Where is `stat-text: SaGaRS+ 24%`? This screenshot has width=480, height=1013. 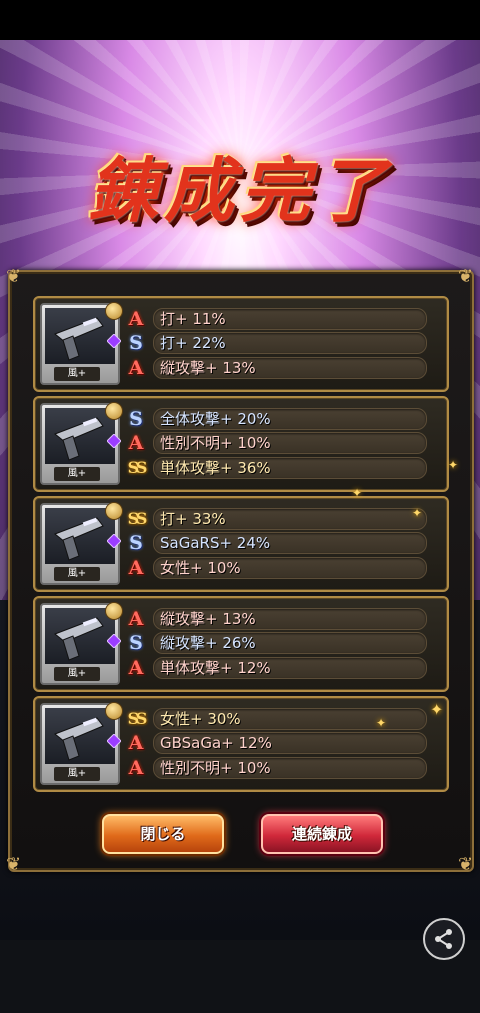
stat-text: SaGaRS+ 24% is located at coordinates (215, 543).